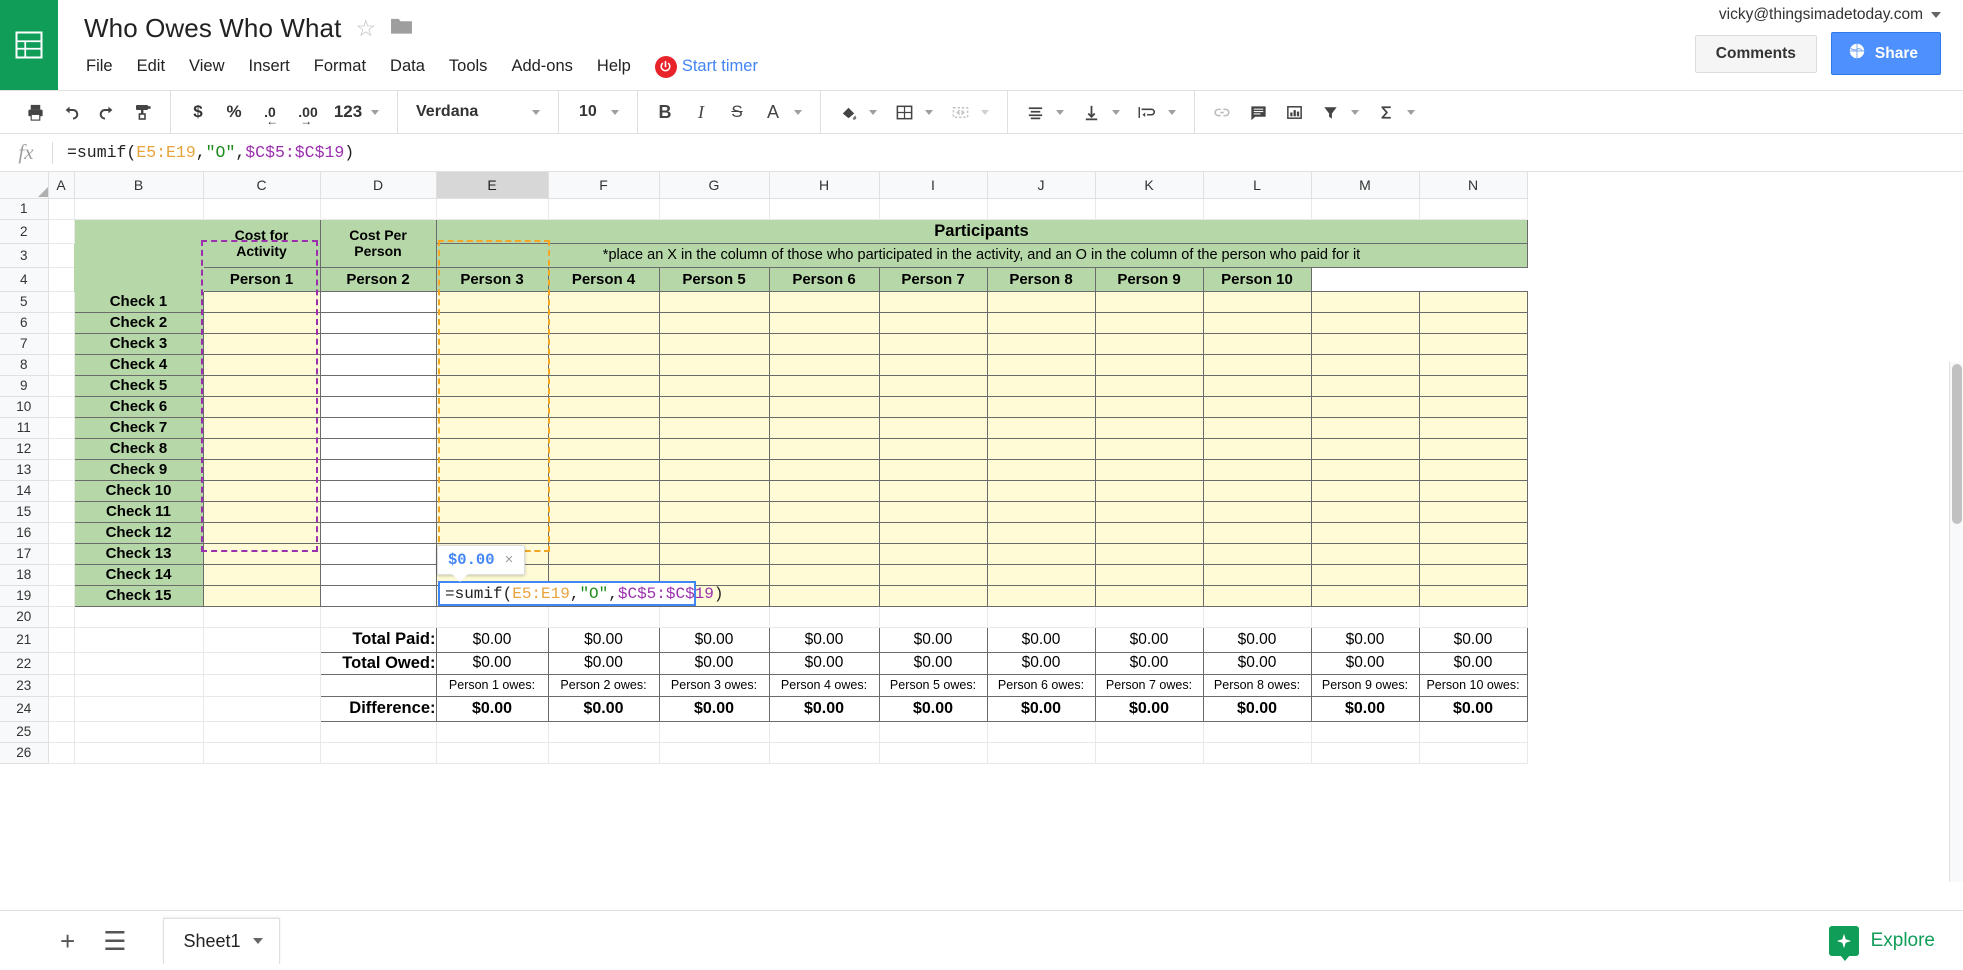 The image size is (1963, 970). Describe the element at coordinates (492, 385) in the screenshot. I see `participant-cell-r5-p1` at that location.